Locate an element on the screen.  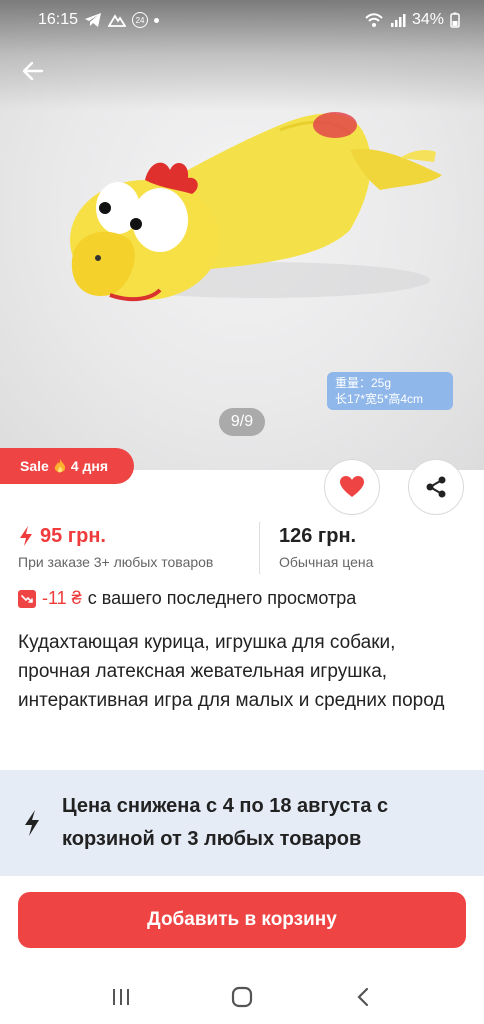
weight-text: 重量：25g is located at coordinates (363, 383).